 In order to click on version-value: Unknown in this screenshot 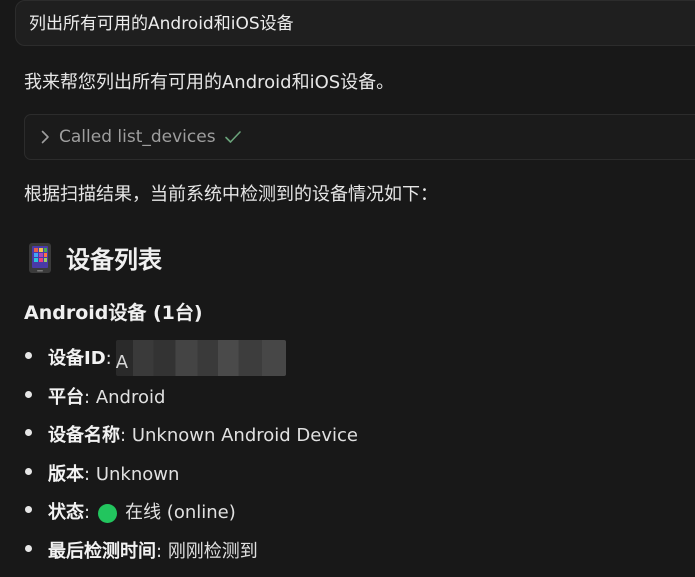, I will do `click(137, 474)`.